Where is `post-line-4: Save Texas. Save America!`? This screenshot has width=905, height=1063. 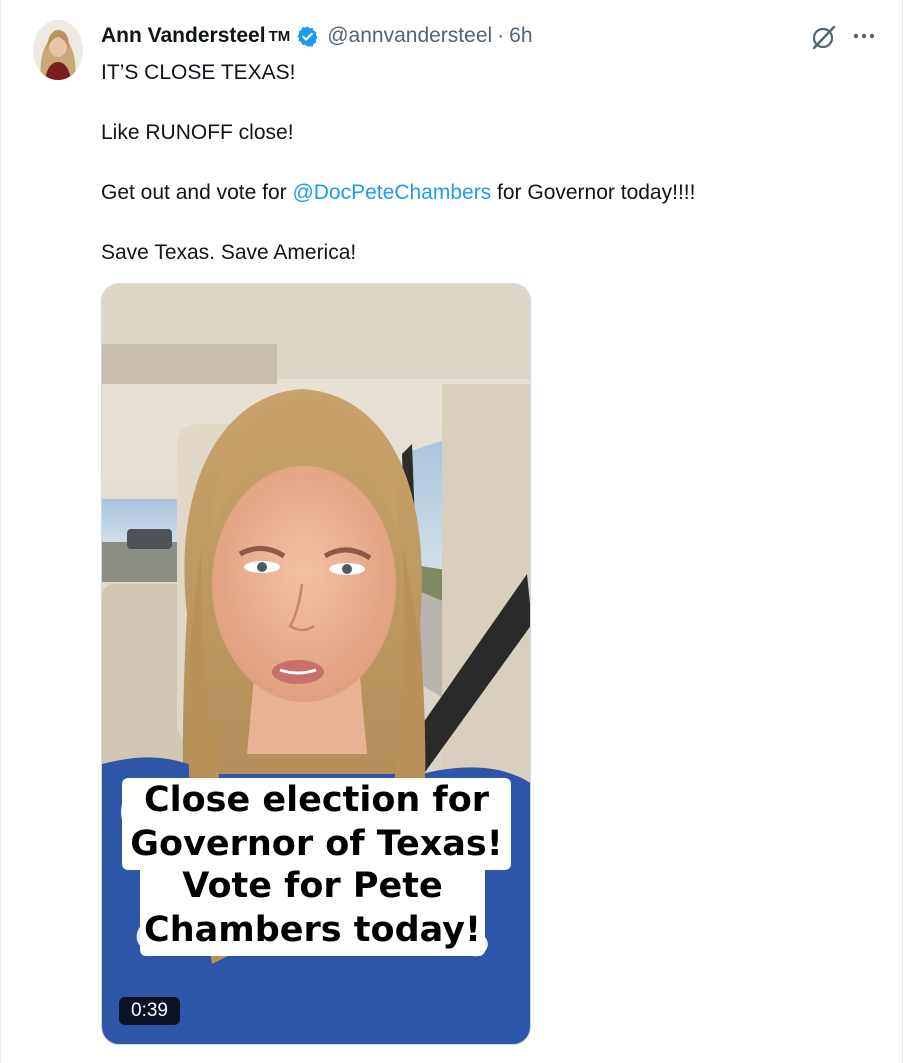 post-line-4: Save Texas. Save America! is located at coordinates (229, 252).